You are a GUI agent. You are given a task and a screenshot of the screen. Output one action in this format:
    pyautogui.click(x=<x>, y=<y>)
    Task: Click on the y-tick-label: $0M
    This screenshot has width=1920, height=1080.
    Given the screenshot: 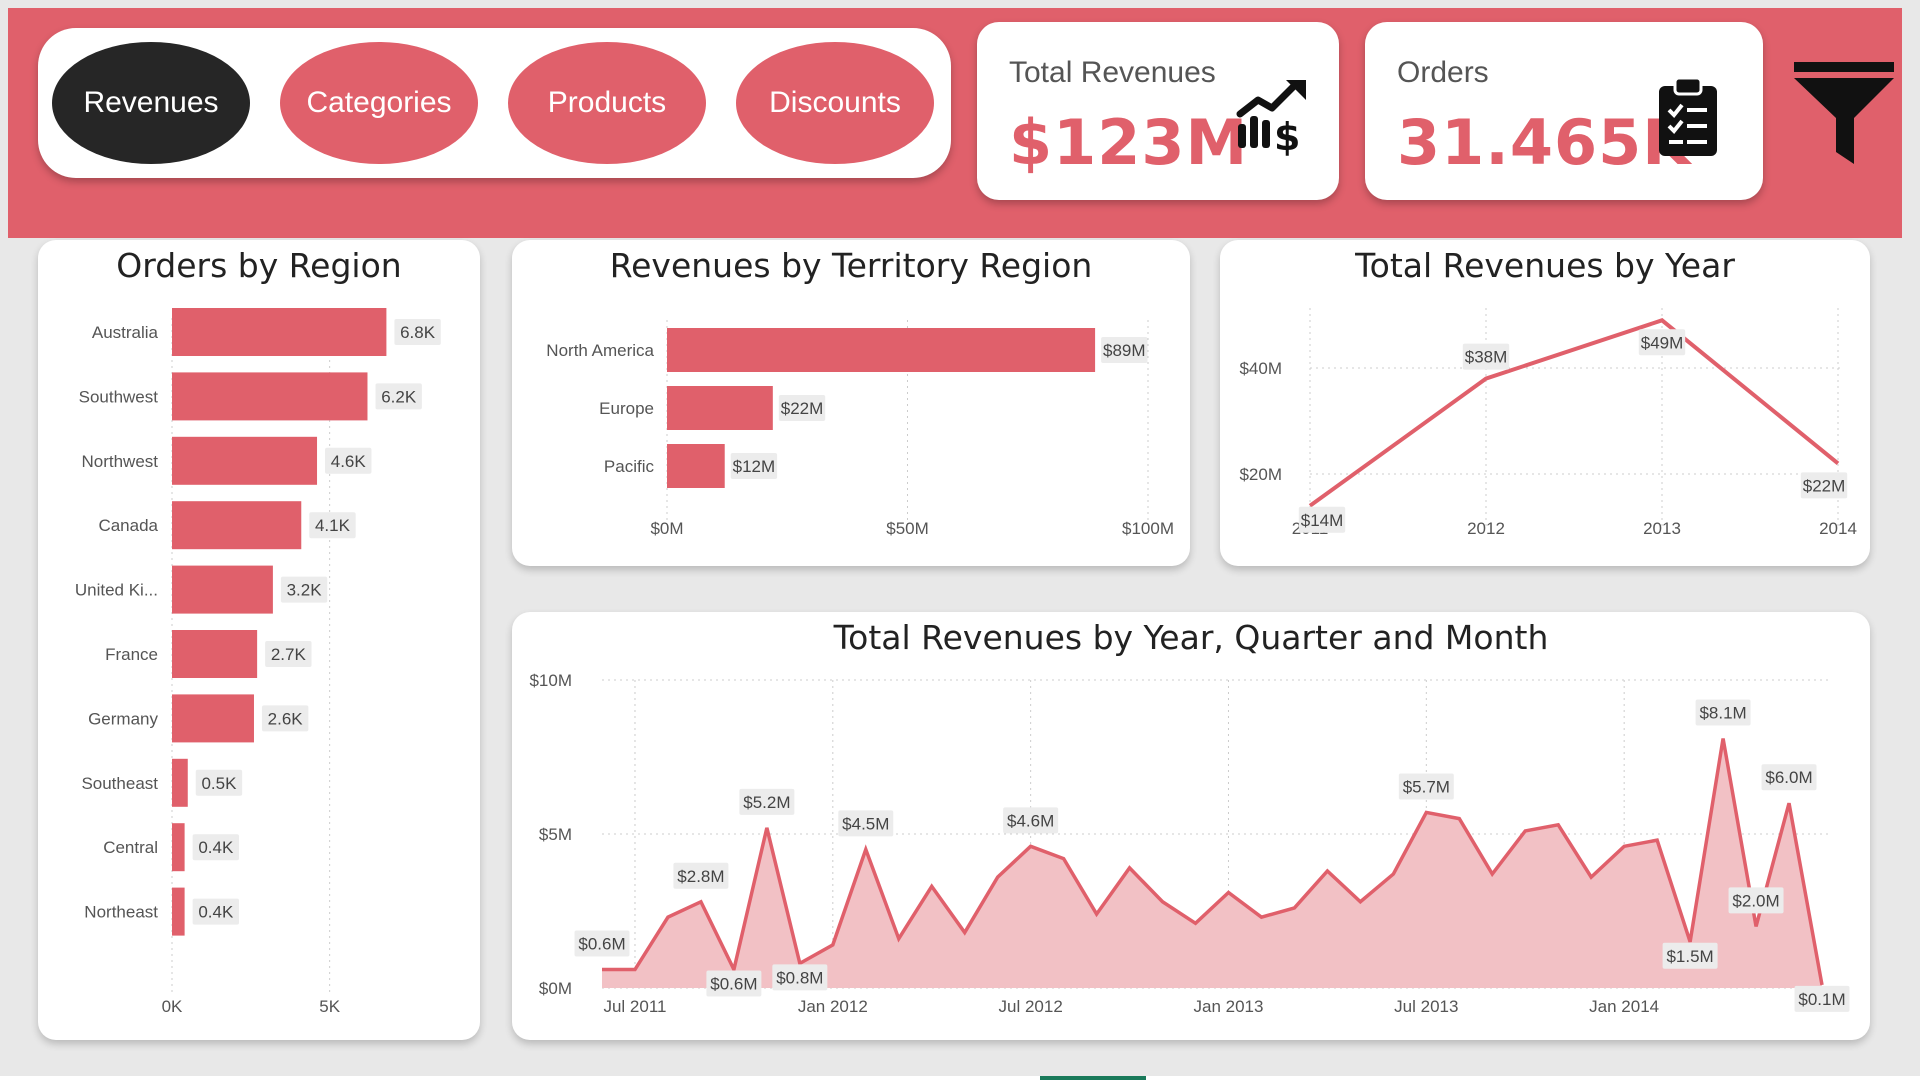 What is the action you would take?
    pyautogui.click(x=555, y=988)
    